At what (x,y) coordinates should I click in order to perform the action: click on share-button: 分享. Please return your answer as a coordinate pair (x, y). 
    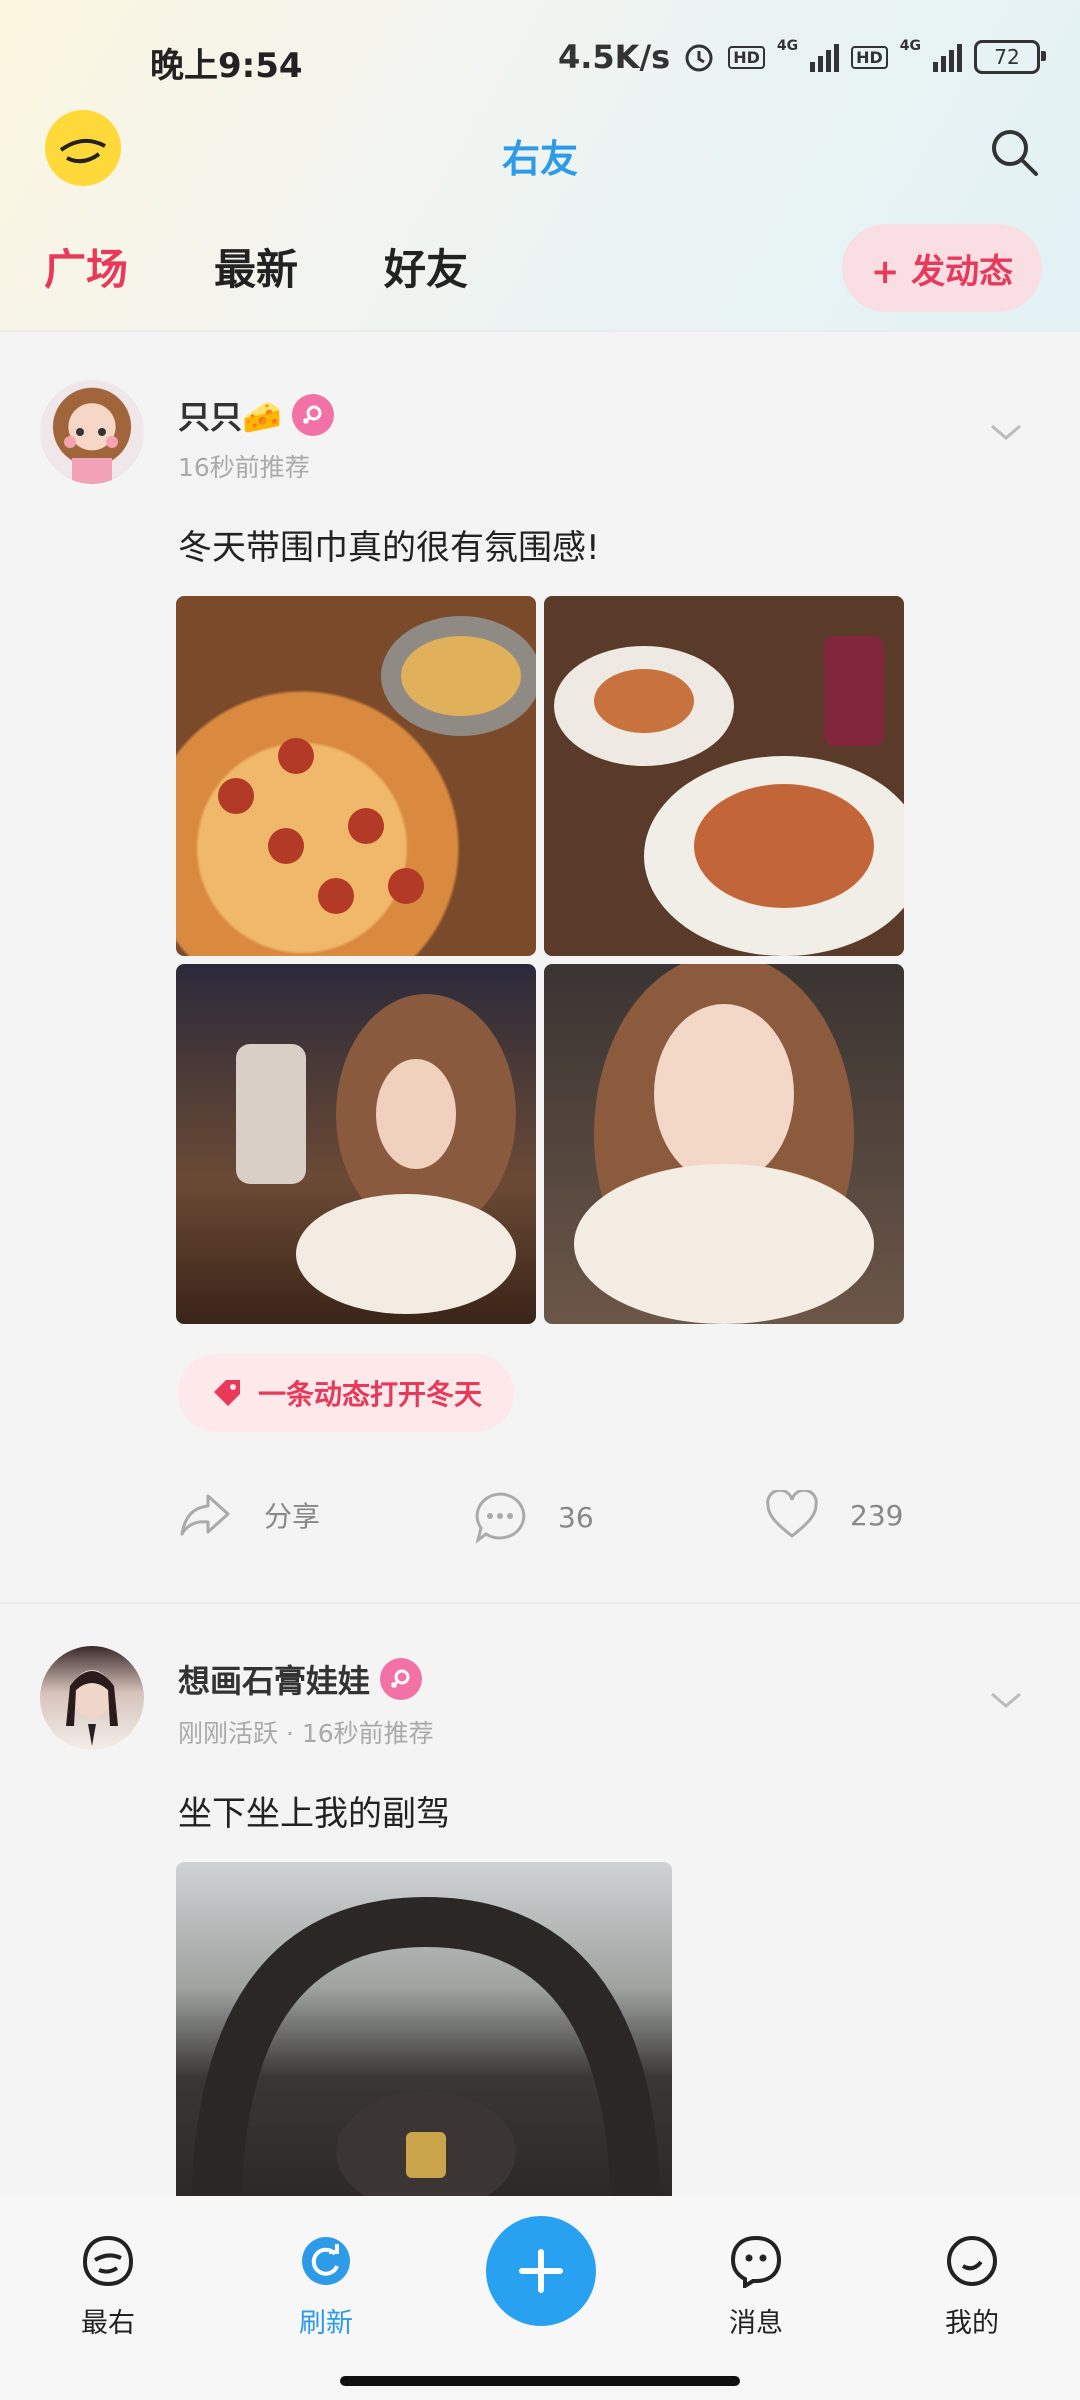
    Looking at the image, I should click on (249, 1515).